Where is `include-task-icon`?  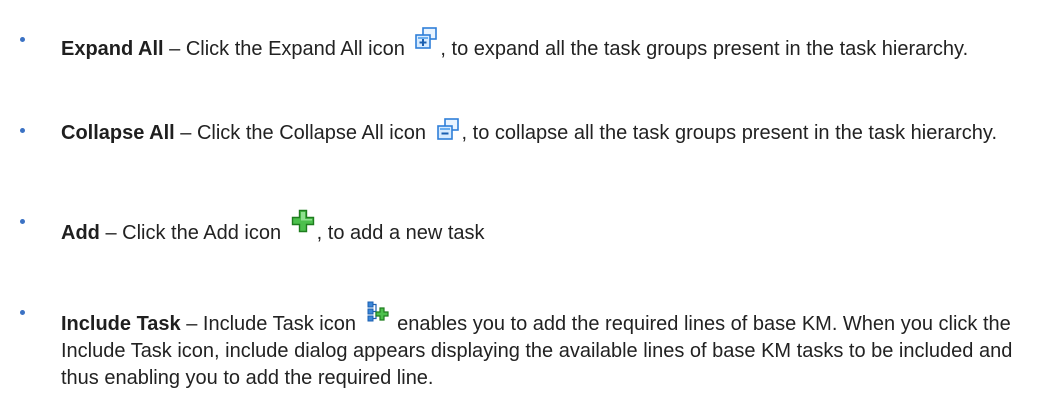
include-task-icon is located at coordinates (378, 312).